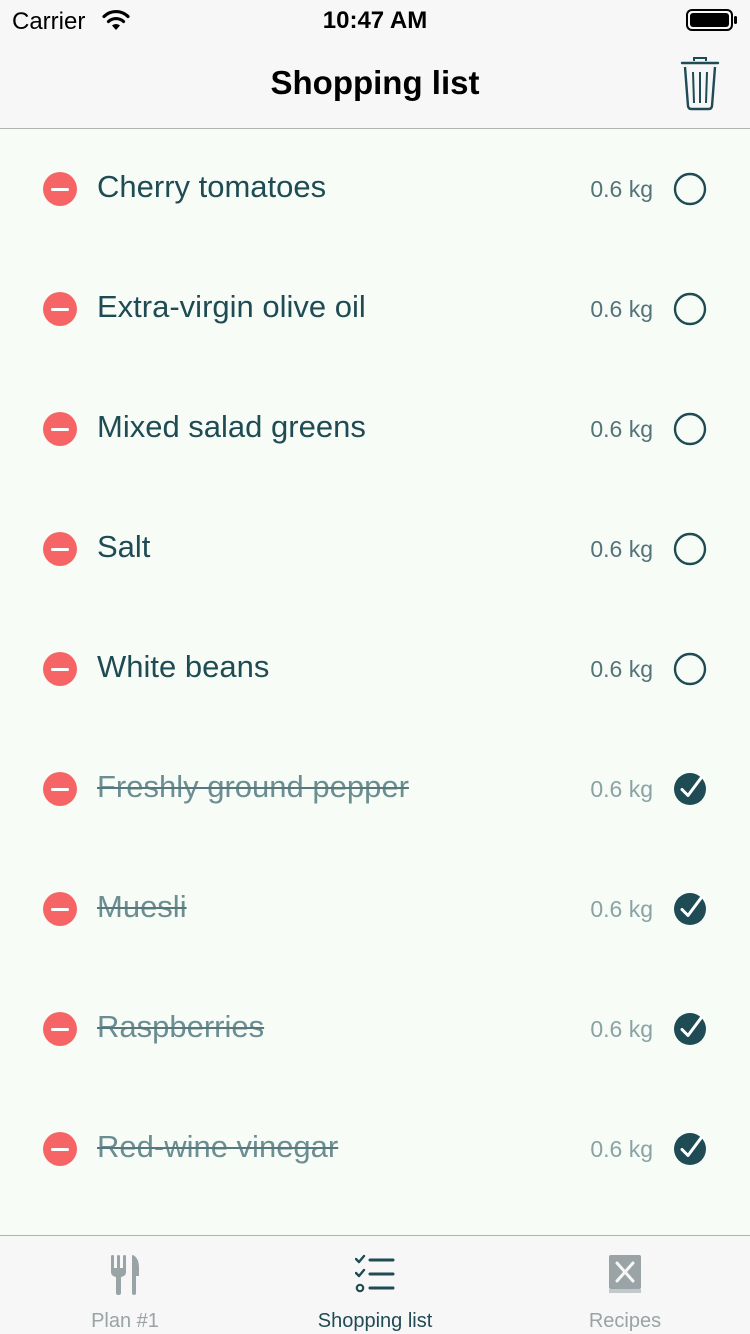 The width and height of the screenshot is (750, 1334). I want to click on list-item: Muesli 0.6 kg, so click(375, 909).